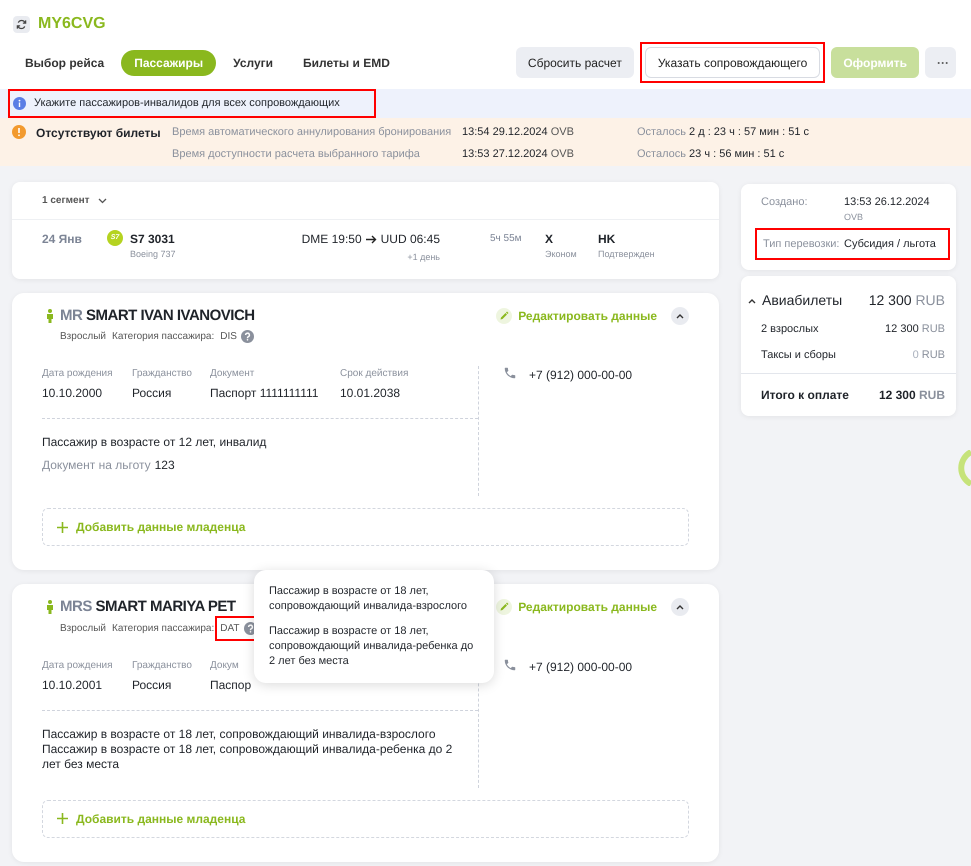  I want to click on flight-date: 24 Янв, so click(62, 239).